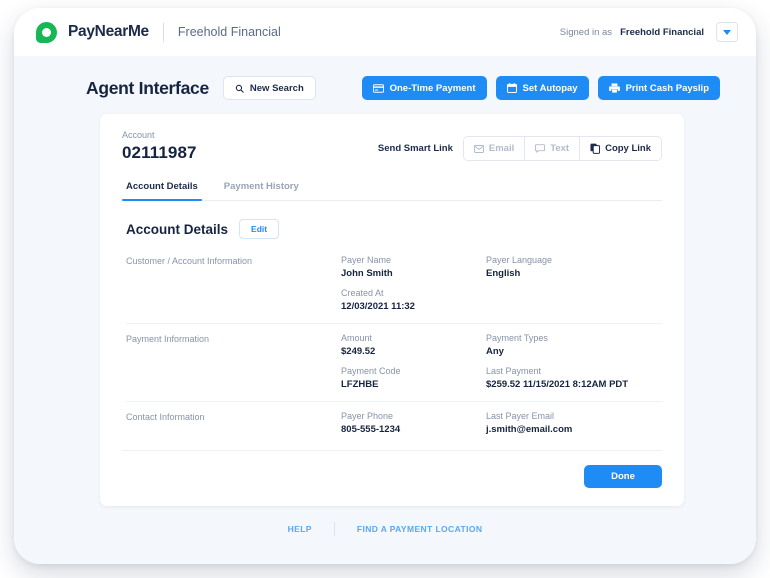 The height and width of the screenshot is (578, 770). What do you see at coordinates (158, 32) in the screenshot?
I see `brand-area: PayNearMe Freehold Financial` at bounding box center [158, 32].